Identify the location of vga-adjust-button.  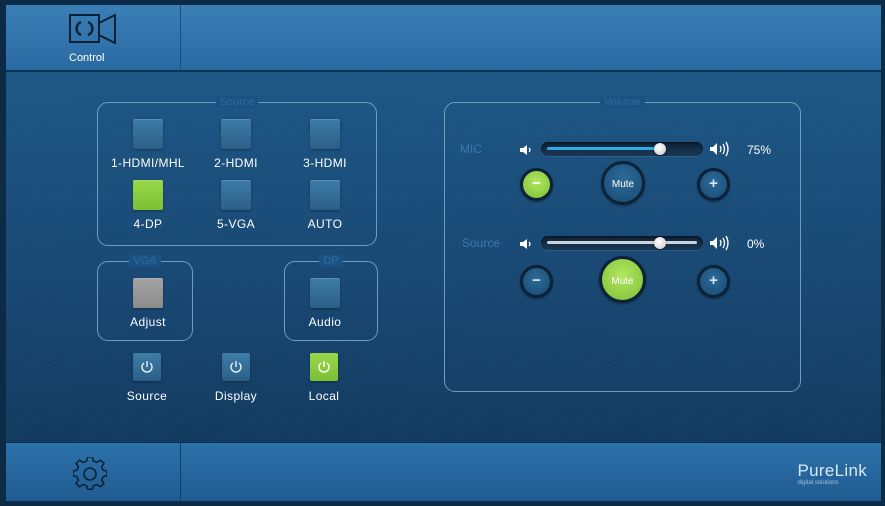
(148, 293).